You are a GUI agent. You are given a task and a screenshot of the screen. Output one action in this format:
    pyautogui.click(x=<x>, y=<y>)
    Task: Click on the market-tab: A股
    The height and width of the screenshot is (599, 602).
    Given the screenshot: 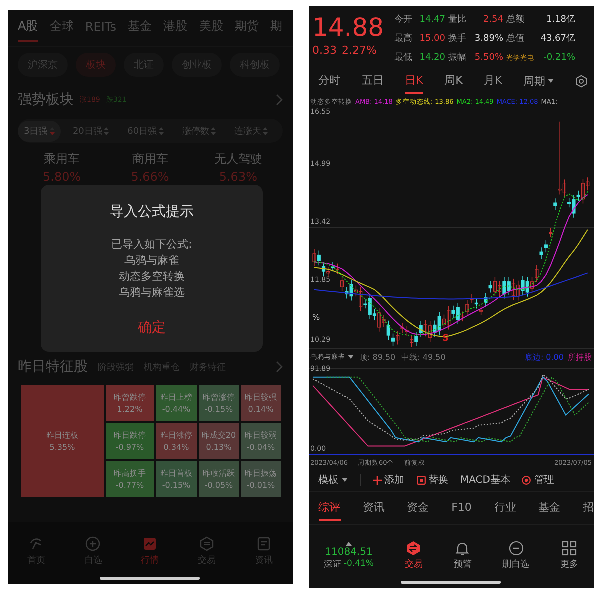 What is the action you would take?
    pyautogui.click(x=28, y=28)
    